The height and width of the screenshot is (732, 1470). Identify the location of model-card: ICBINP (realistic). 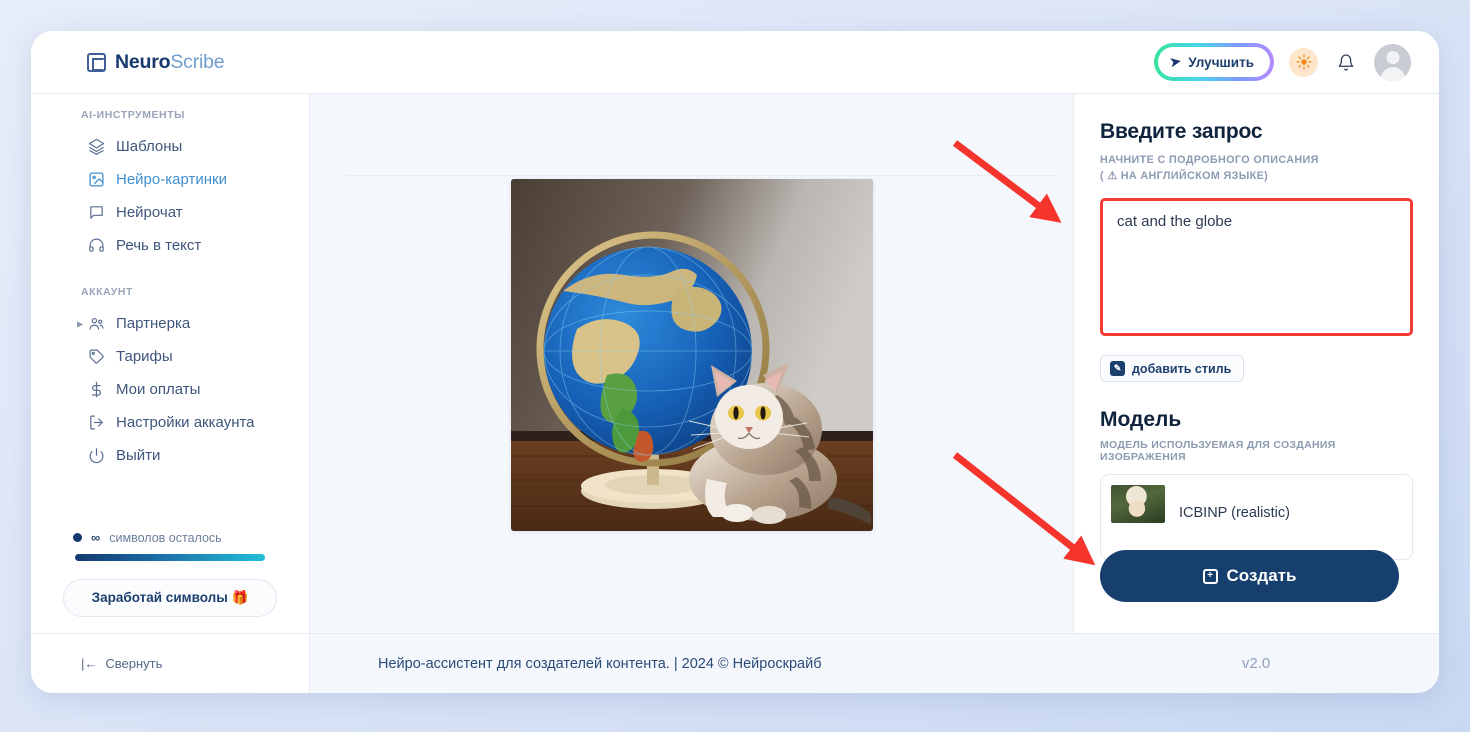
(1256, 517).